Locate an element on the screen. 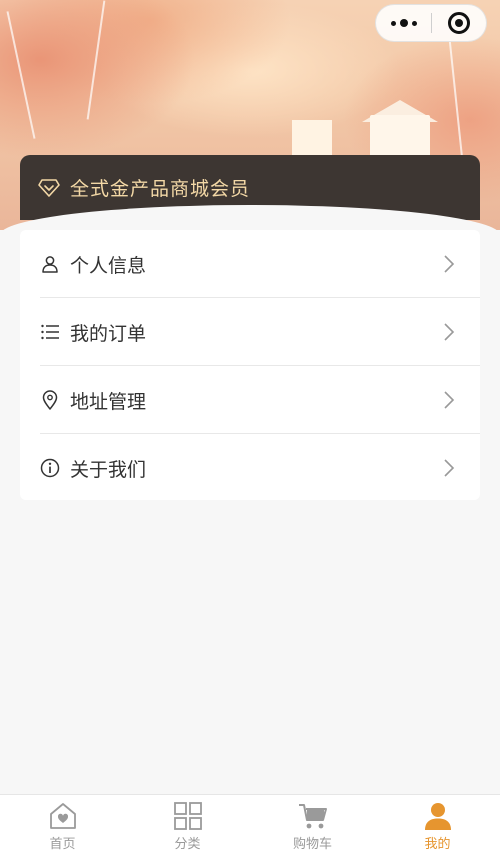 The height and width of the screenshot is (858, 500). tab-label: 分类 is located at coordinates (187, 844).